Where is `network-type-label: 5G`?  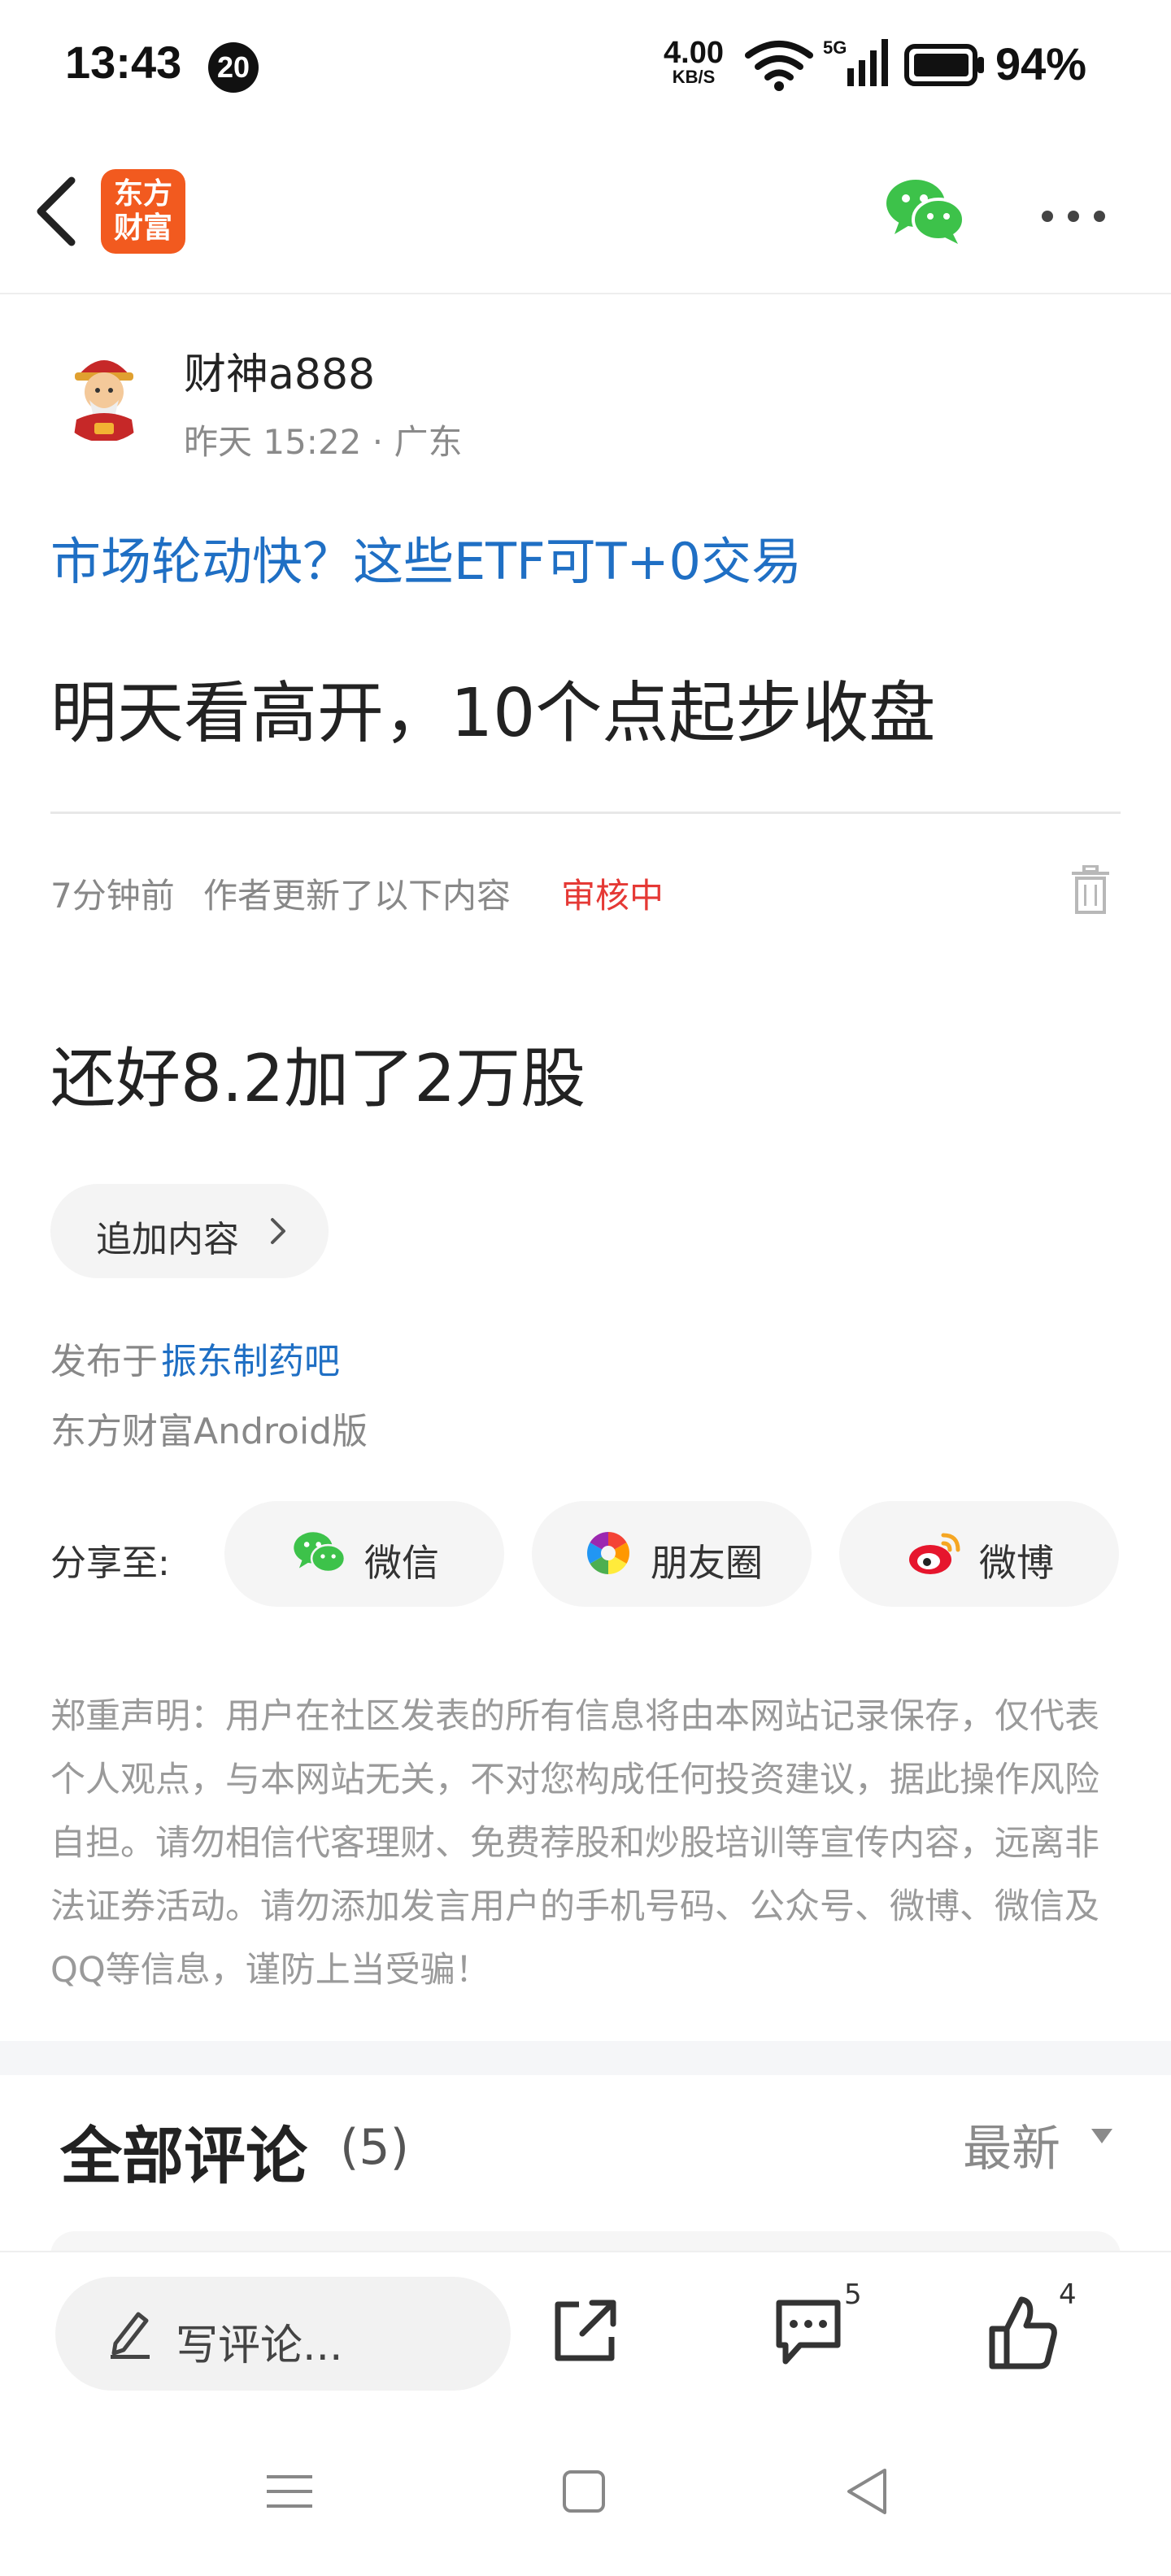 network-type-label: 5G is located at coordinates (835, 48).